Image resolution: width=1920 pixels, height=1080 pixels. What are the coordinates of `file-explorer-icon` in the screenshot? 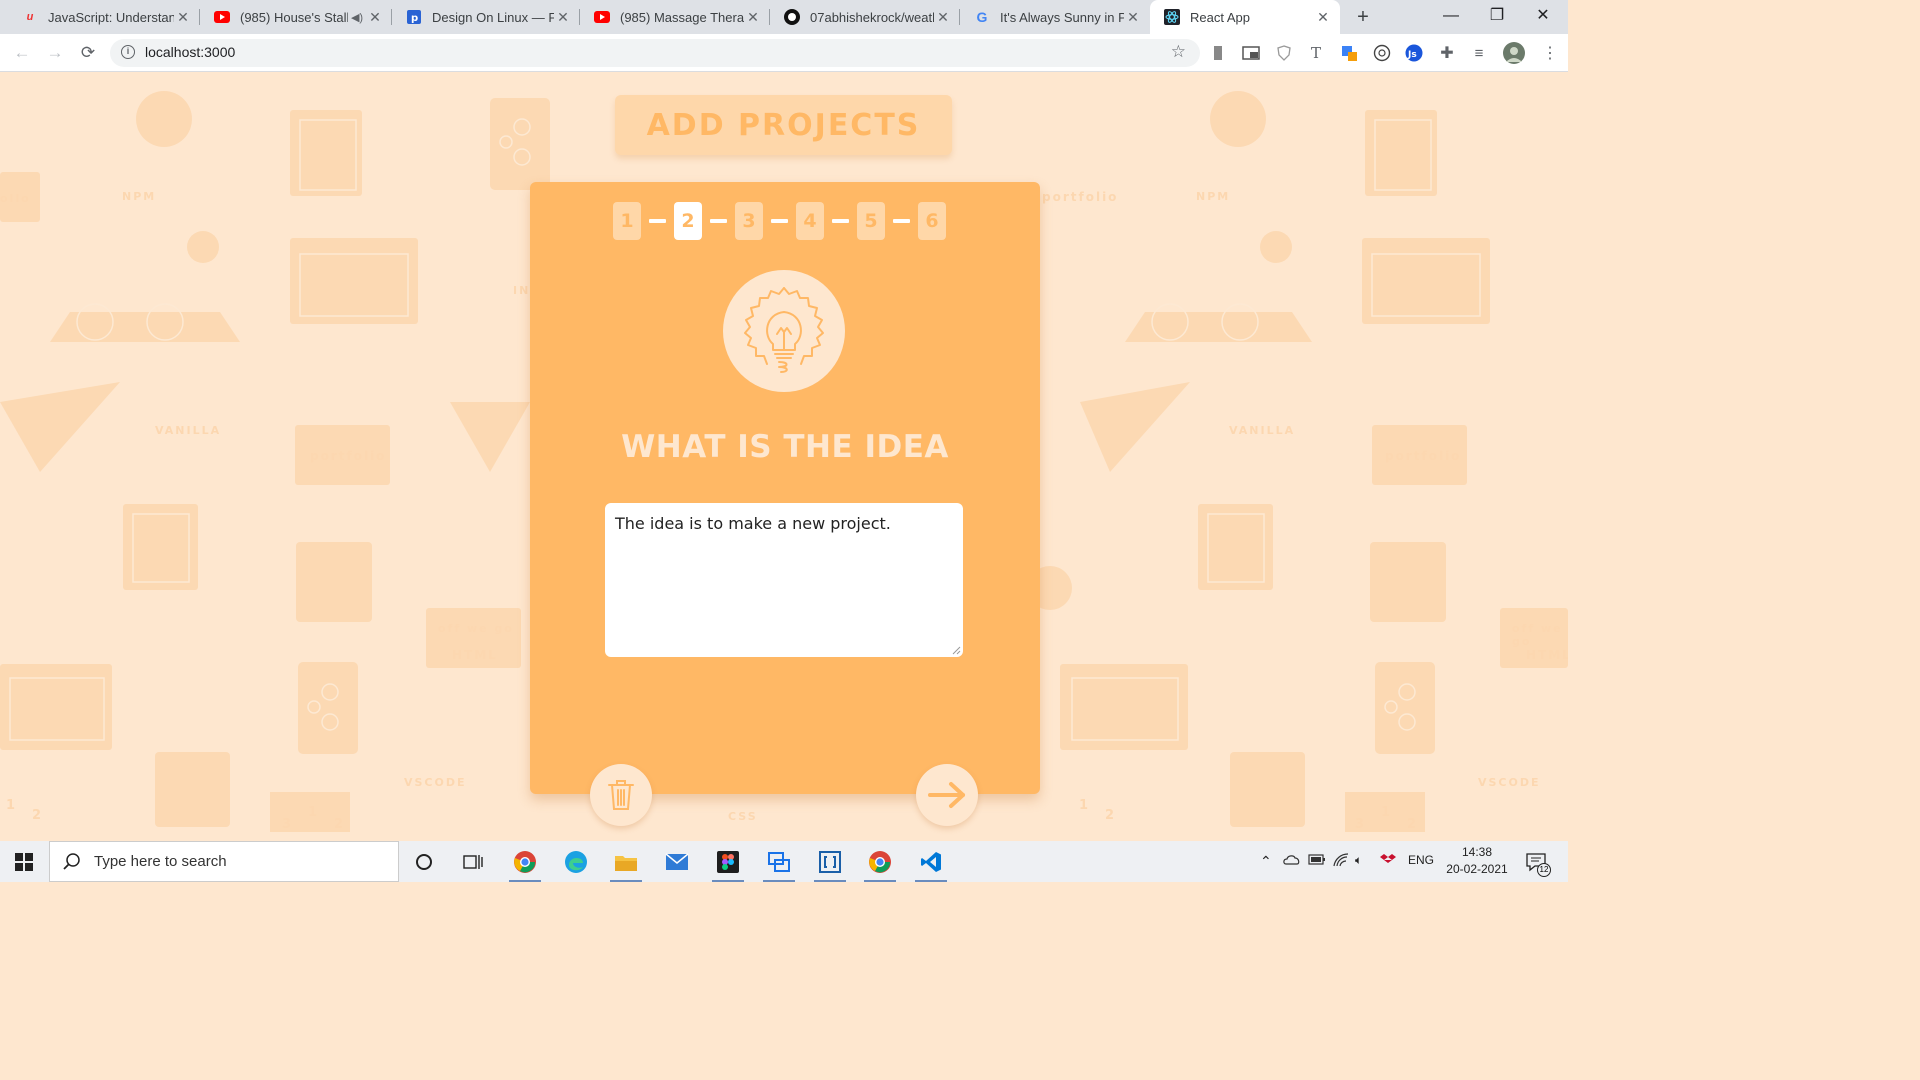 It's located at (626, 861).